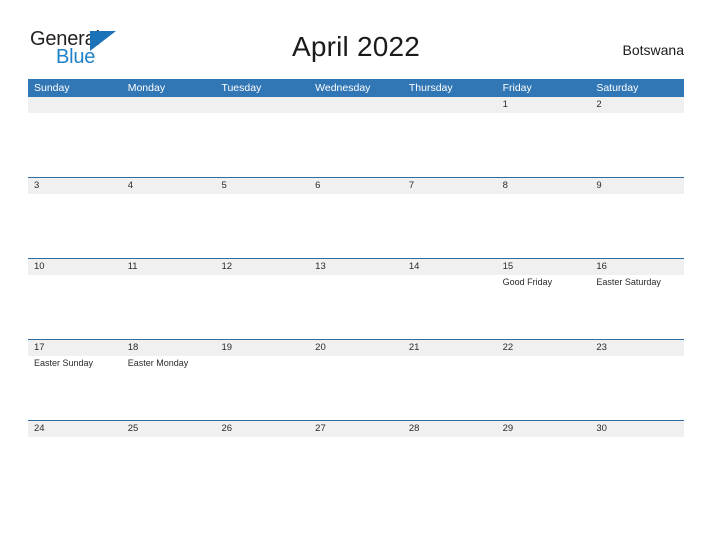 The height and width of the screenshot is (550, 712). Describe the element at coordinates (241, 88) in the screenshot. I see `weekday-header-tuesday: Tuesday` at that location.